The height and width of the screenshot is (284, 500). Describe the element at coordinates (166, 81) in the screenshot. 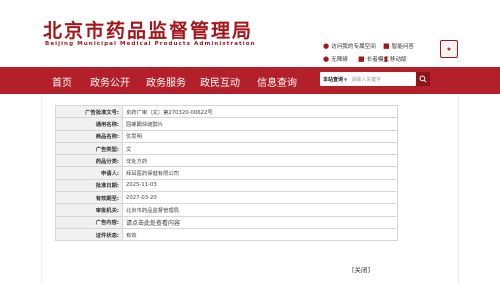

I see `nav-item-government-services: 政务服务` at that location.